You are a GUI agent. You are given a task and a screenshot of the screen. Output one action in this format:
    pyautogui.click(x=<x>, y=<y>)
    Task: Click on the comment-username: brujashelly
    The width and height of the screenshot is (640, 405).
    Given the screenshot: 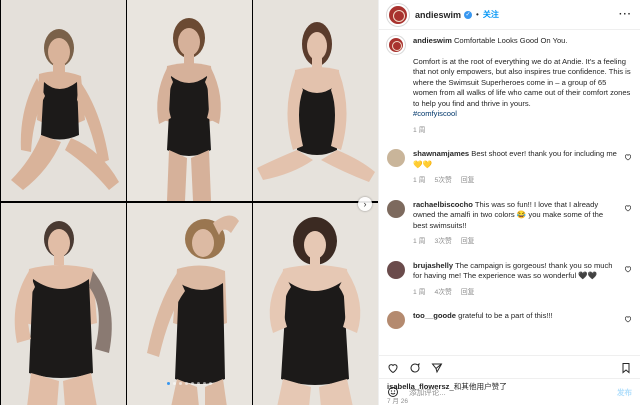 What is the action you would take?
    pyautogui.click(x=433, y=265)
    